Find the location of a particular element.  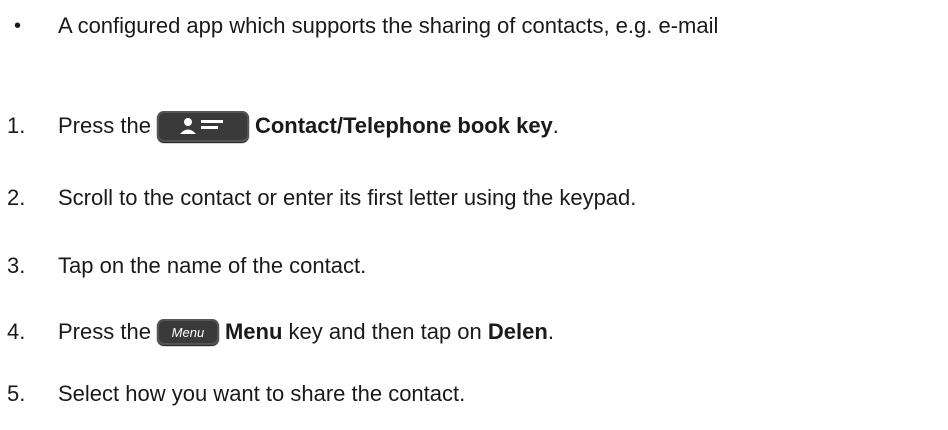

menu-key-label: Menu is located at coordinates (188, 332).